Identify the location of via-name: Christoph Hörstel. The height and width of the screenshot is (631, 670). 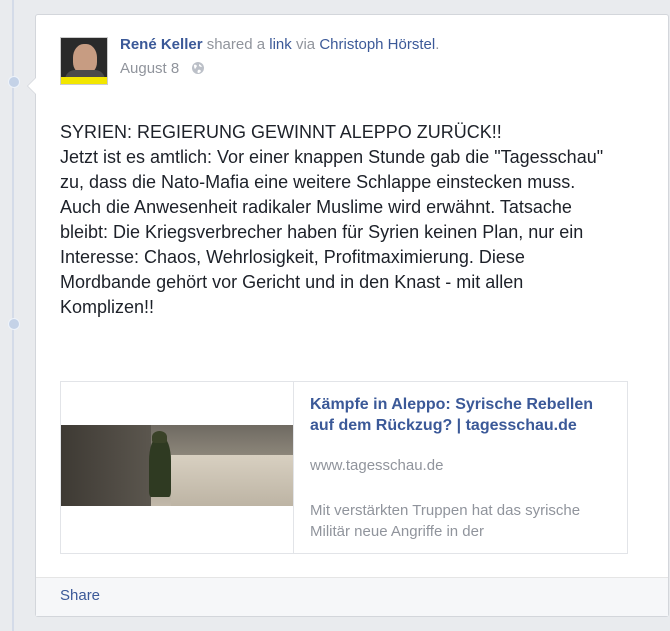
(377, 44).